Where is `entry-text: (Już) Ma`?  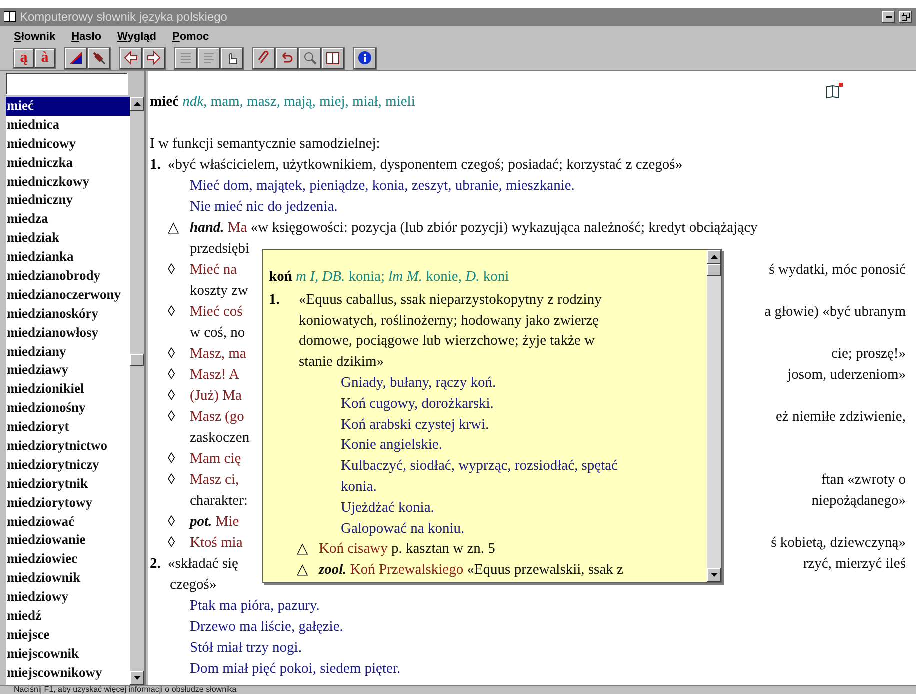
entry-text: (Już) Ma is located at coordinates (216, 396).